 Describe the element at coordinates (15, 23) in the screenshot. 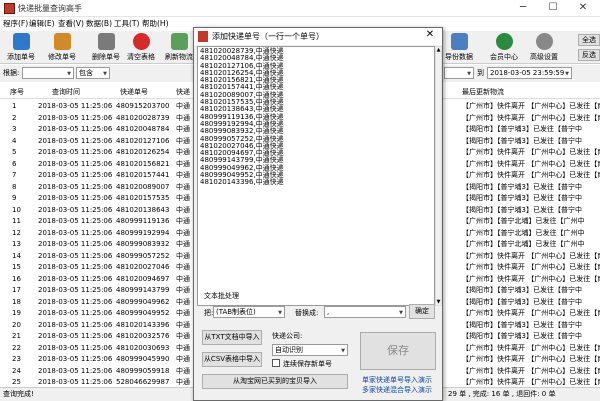

I see `menu-program: 程序(F)` at that location.